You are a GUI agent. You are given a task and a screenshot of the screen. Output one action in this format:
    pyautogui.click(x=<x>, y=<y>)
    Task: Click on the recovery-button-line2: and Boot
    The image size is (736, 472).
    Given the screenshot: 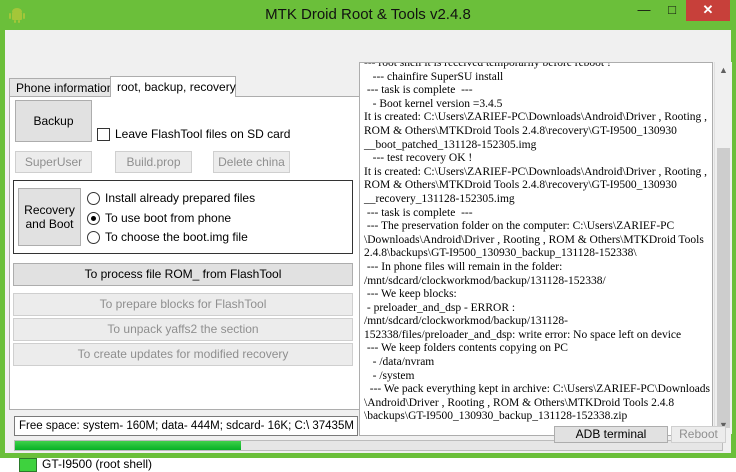 What is the action you would take?
    pyautogui.click(x=49, y=224)
    